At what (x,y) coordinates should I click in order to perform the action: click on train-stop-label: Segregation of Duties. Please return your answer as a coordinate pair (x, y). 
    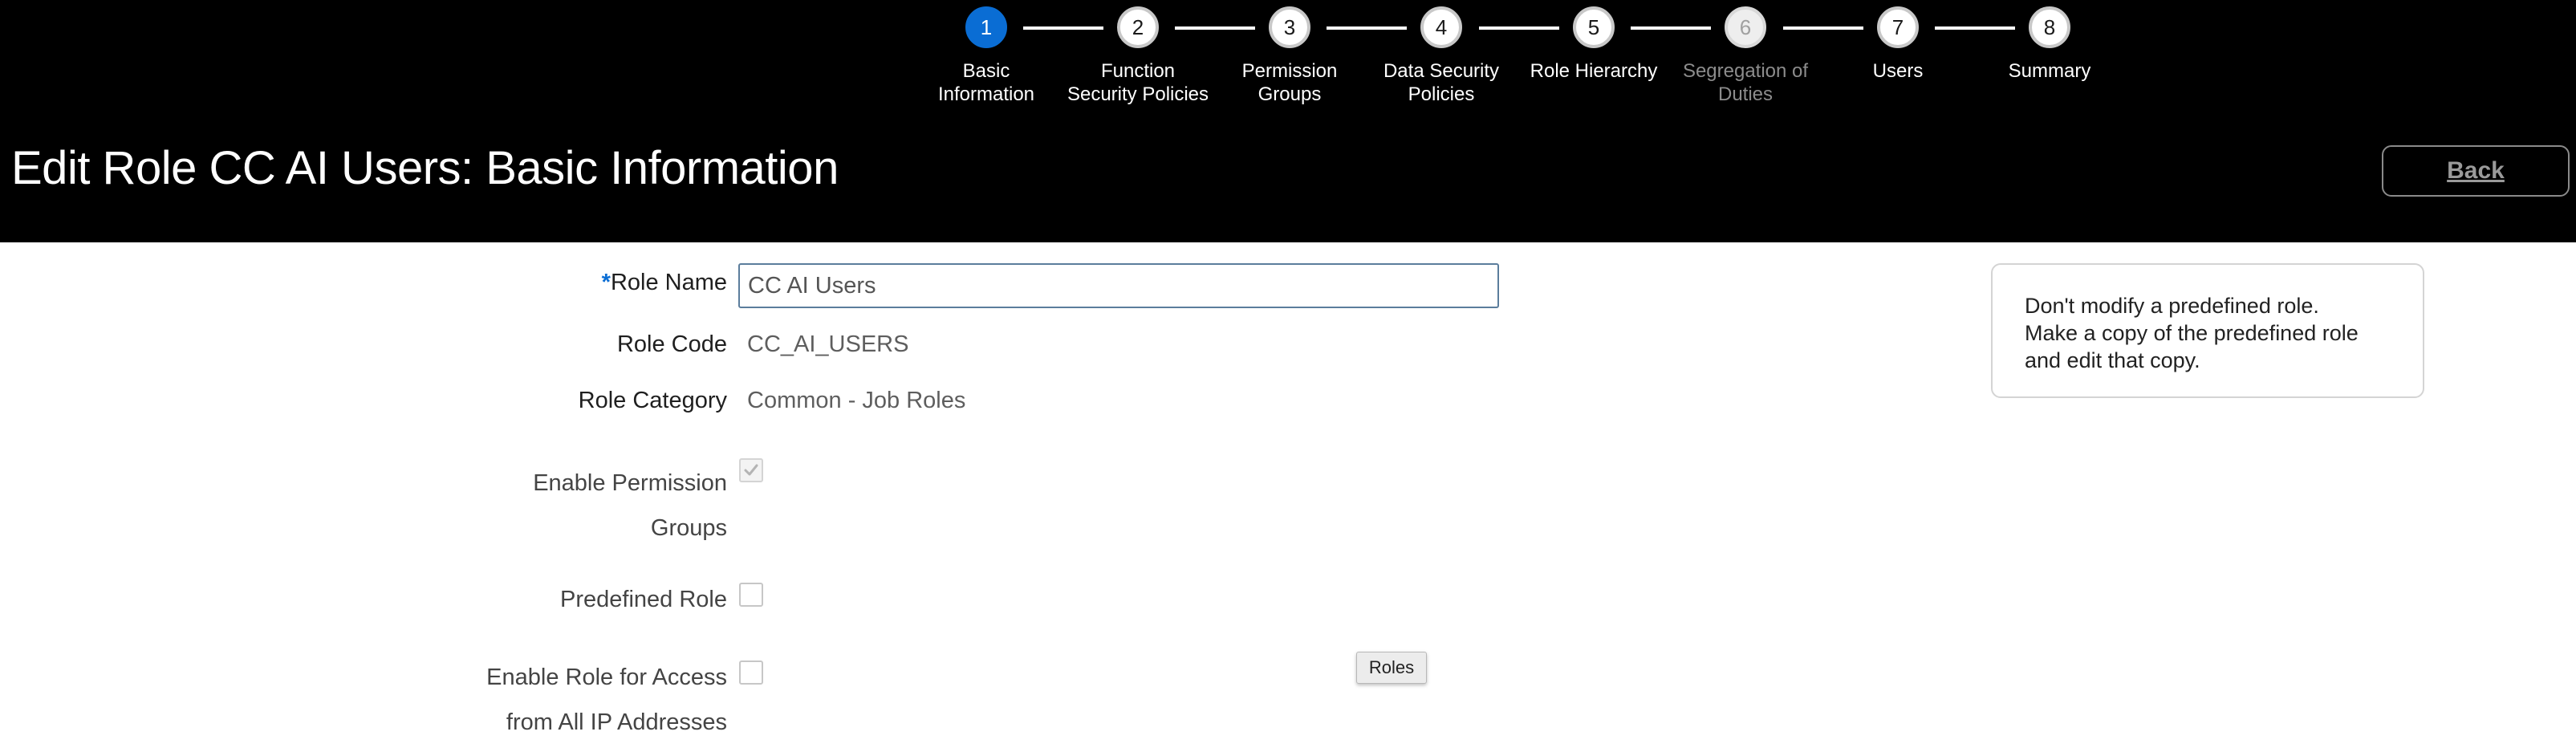
    Looking at the image, I should click on (1746, 83).